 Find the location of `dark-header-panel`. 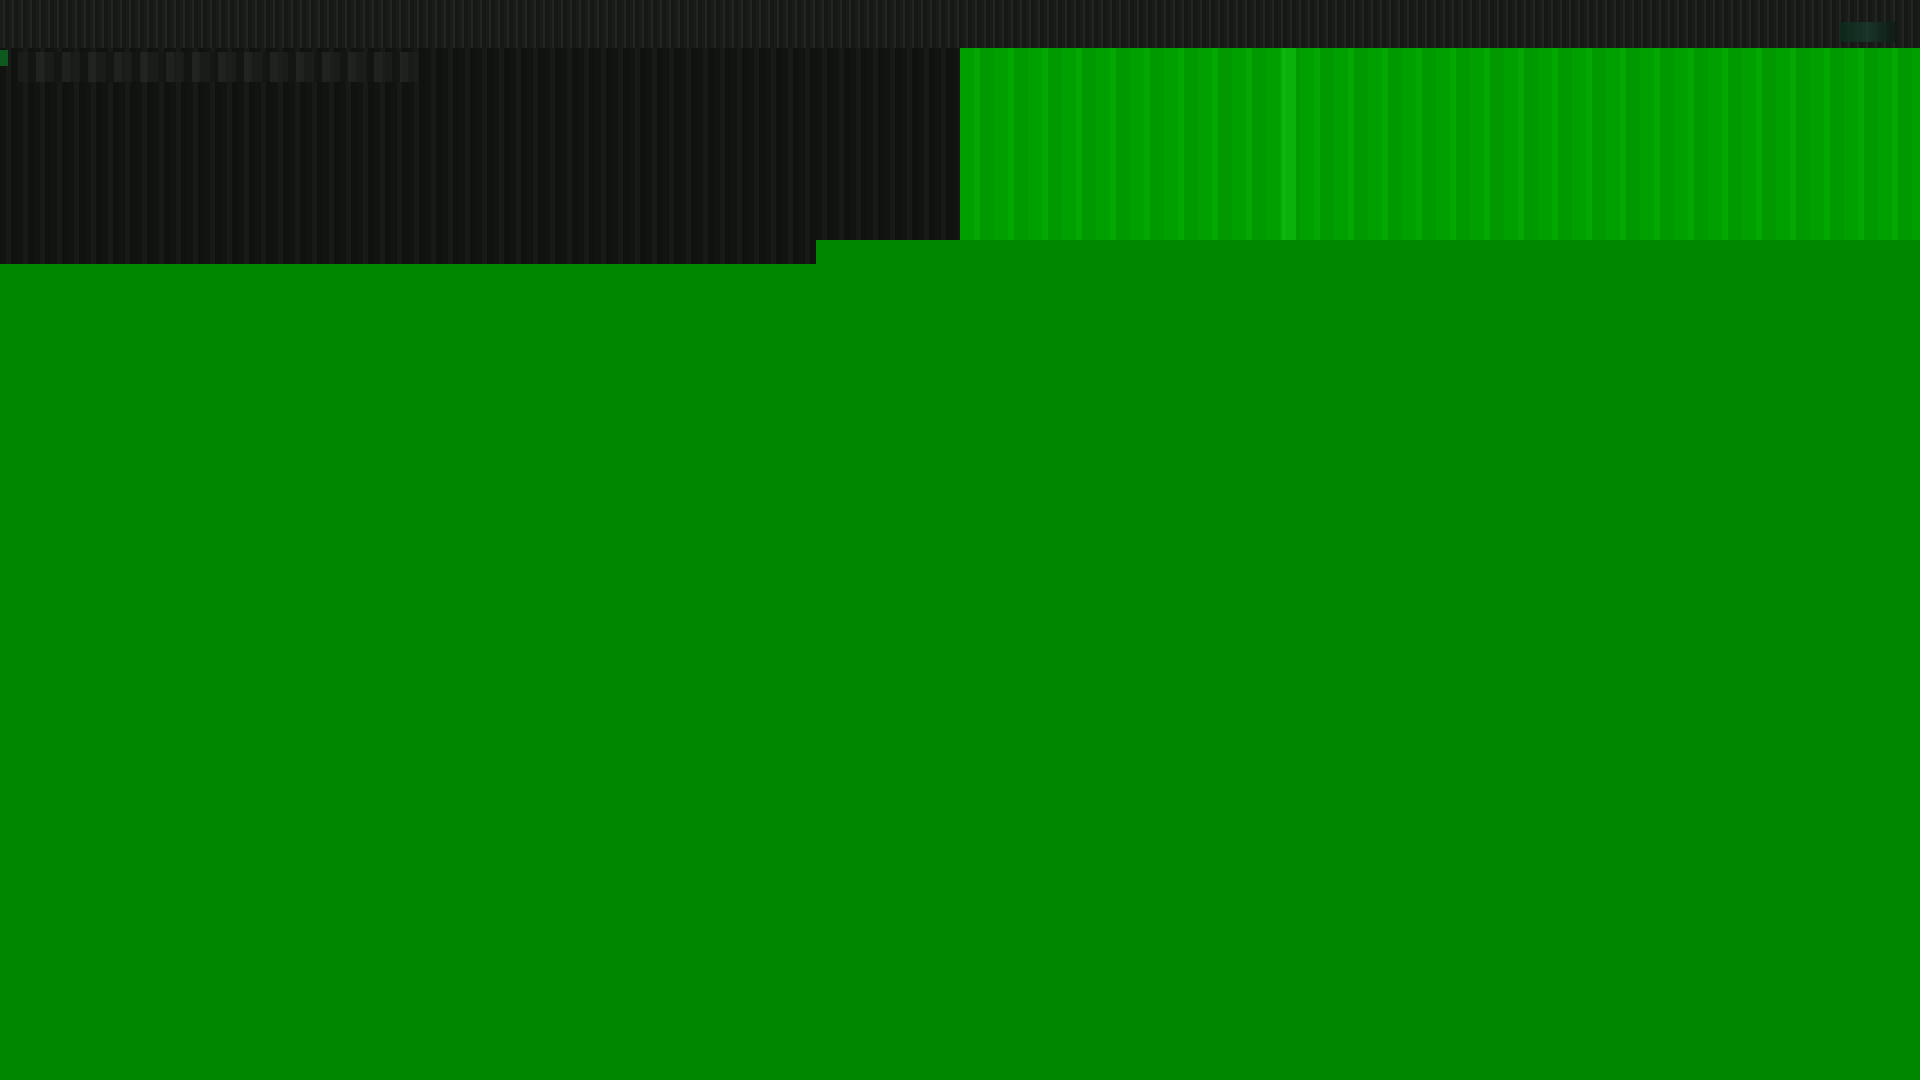

dark-header-panel is located at coordinates (480, 156).